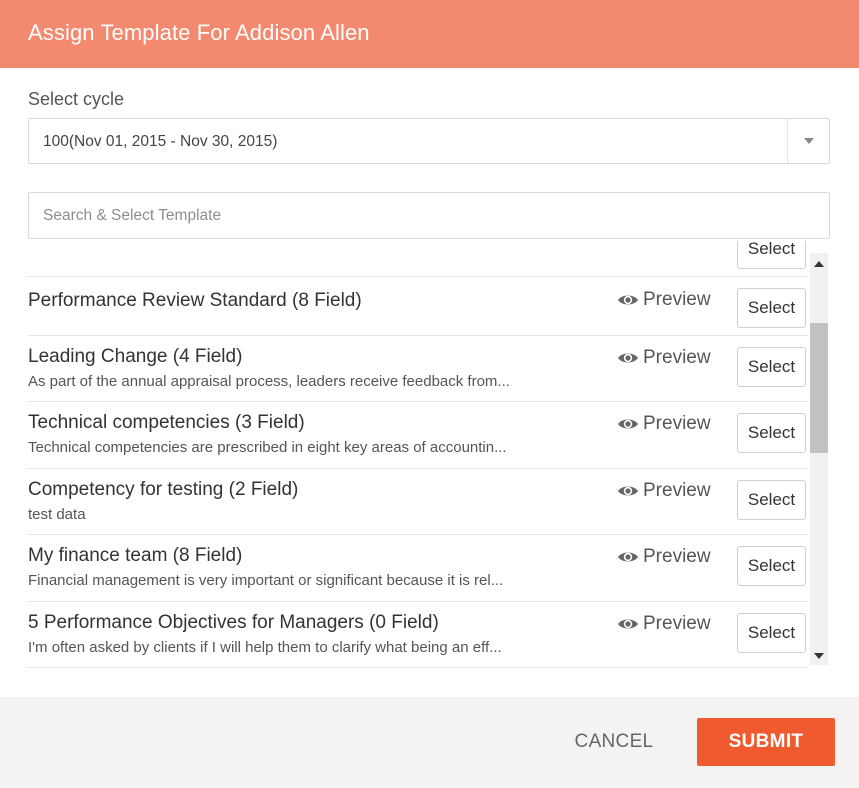  Describe the element at coordinates (614, 742) in the screenshot. I see `cancel-button: CANCEL` at that location.